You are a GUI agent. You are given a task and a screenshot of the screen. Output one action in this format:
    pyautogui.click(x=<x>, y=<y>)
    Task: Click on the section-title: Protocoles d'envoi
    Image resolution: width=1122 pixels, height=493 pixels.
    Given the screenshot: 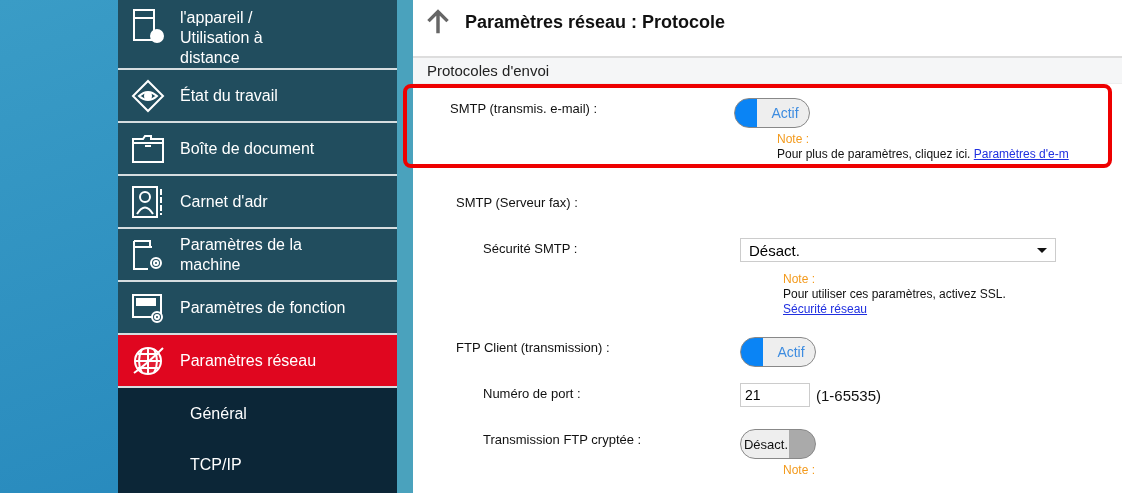 What is the action you would take?
    pyautogui.click(x=767, y=71)
    